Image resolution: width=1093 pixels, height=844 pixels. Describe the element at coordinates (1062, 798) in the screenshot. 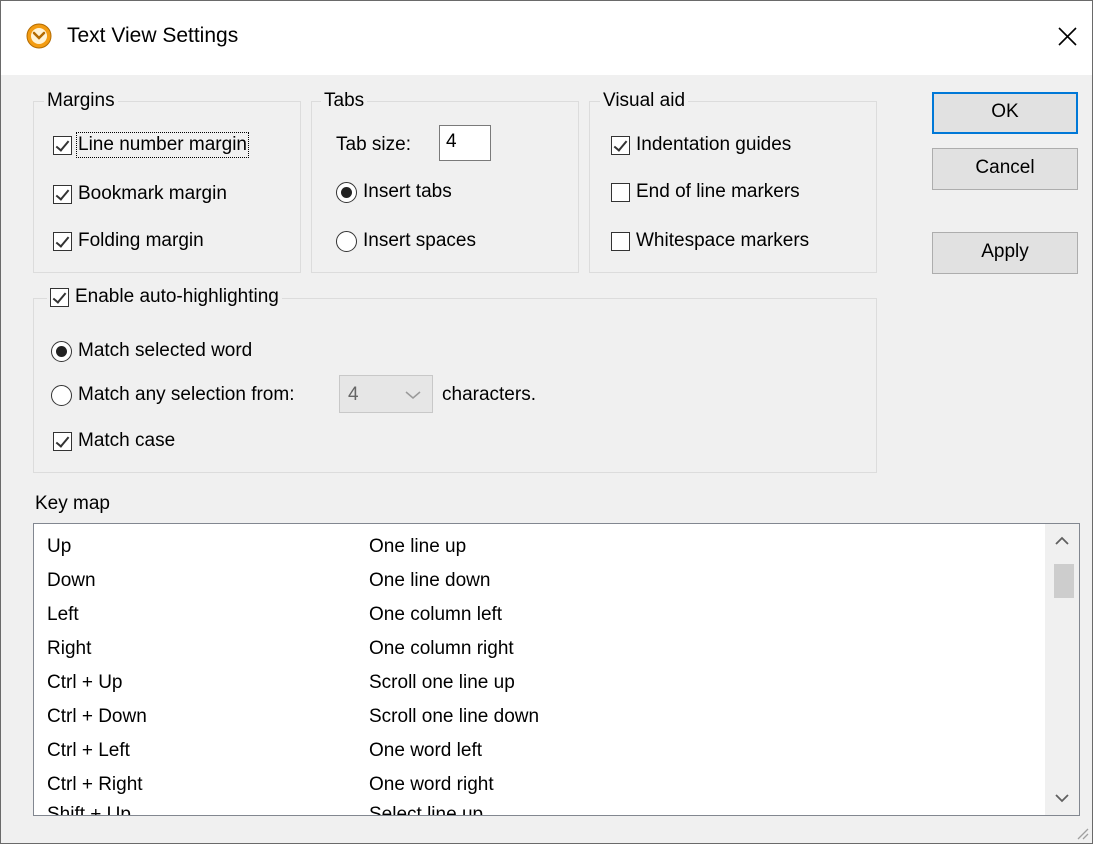

I see `scroll-down-arrow-icon` at that location.